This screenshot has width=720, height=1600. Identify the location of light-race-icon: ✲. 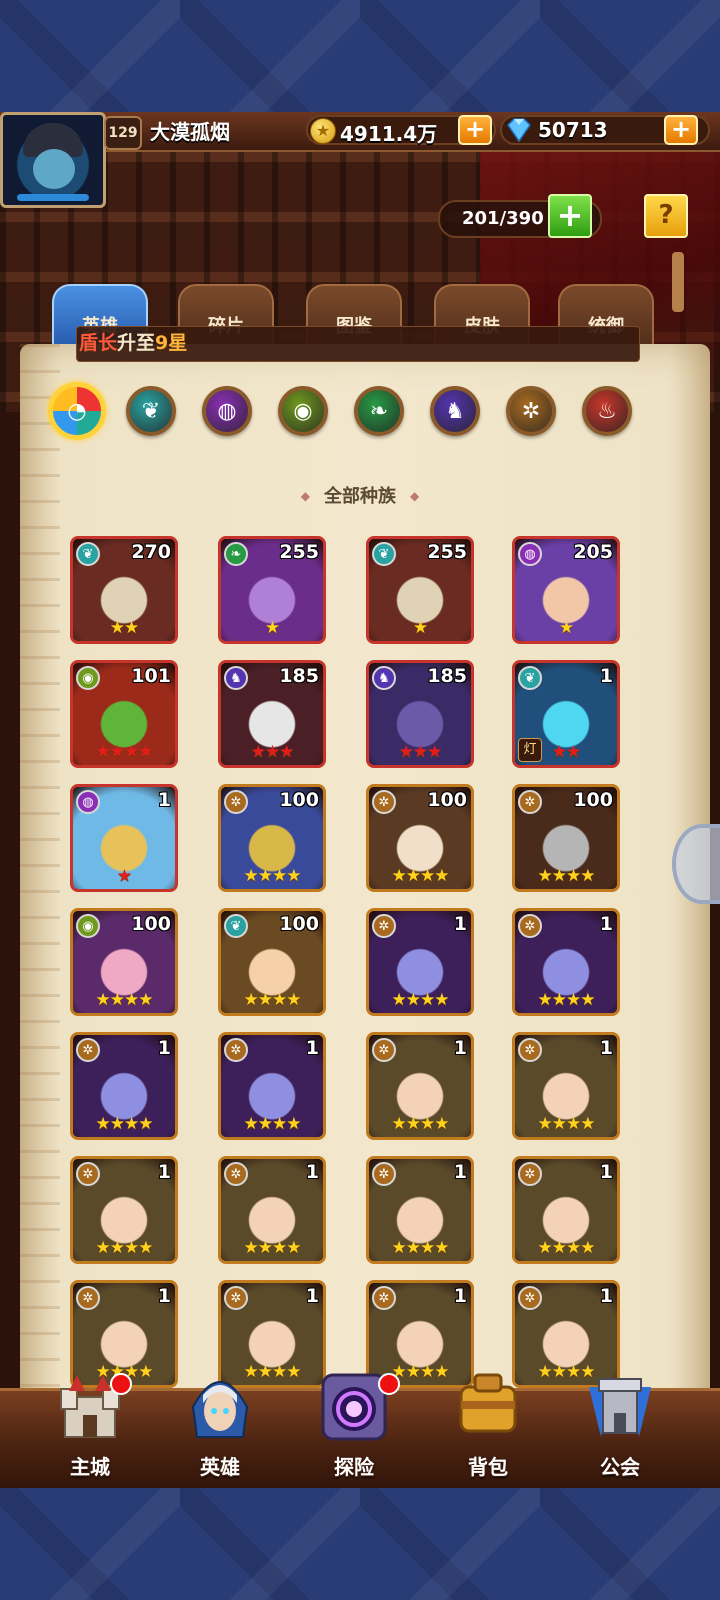
(531, 411).